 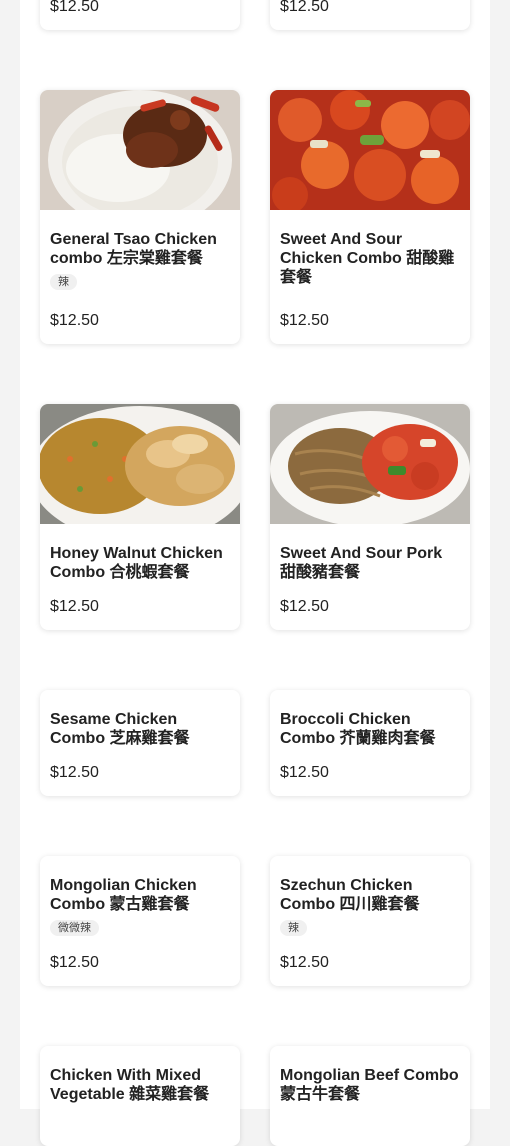 I want to click on item-name: Chicken With Mixed Vegetable 雜菜雞套餐, so click(x=130, y=1085).